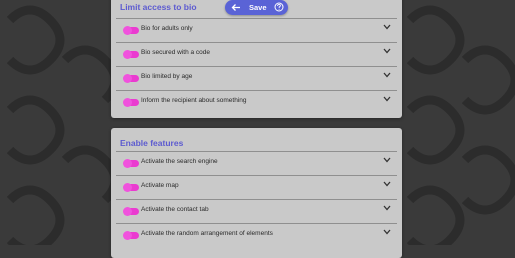 The width and height of the screenshot is (515, 258). Describe the element at coordinates (256, 30) in the screenshot. I see `option-adults-only: Bio for adults only` at that location.